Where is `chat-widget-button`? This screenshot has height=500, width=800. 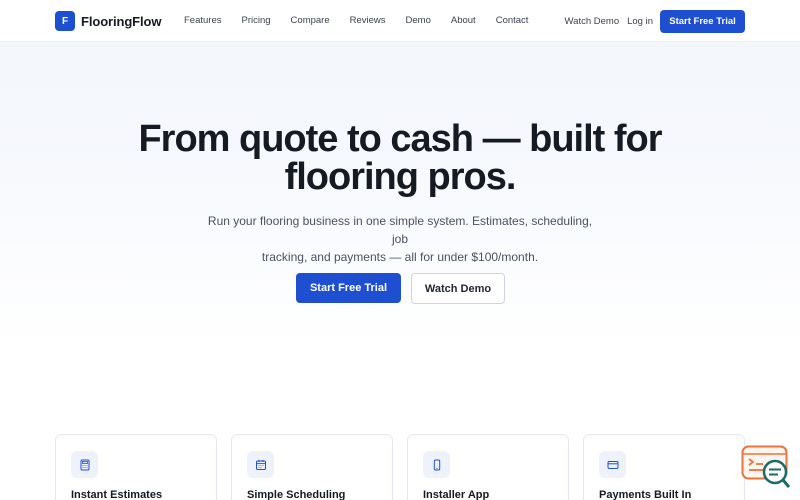 chat-widget-button is located at coordinates (766, 467).